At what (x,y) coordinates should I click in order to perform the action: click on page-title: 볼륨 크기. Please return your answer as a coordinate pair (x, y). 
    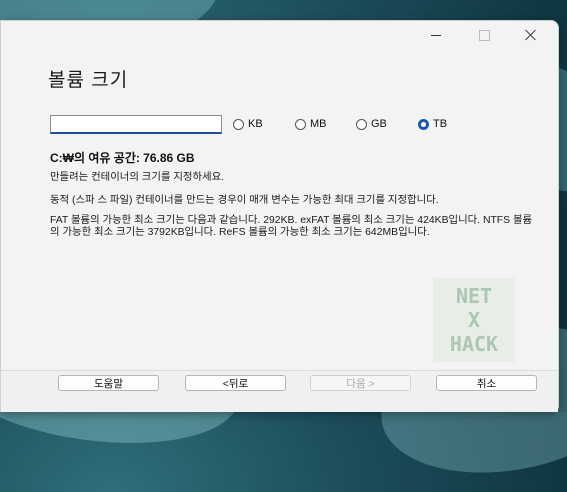
    Looking at the image, I should click on (88, 80).